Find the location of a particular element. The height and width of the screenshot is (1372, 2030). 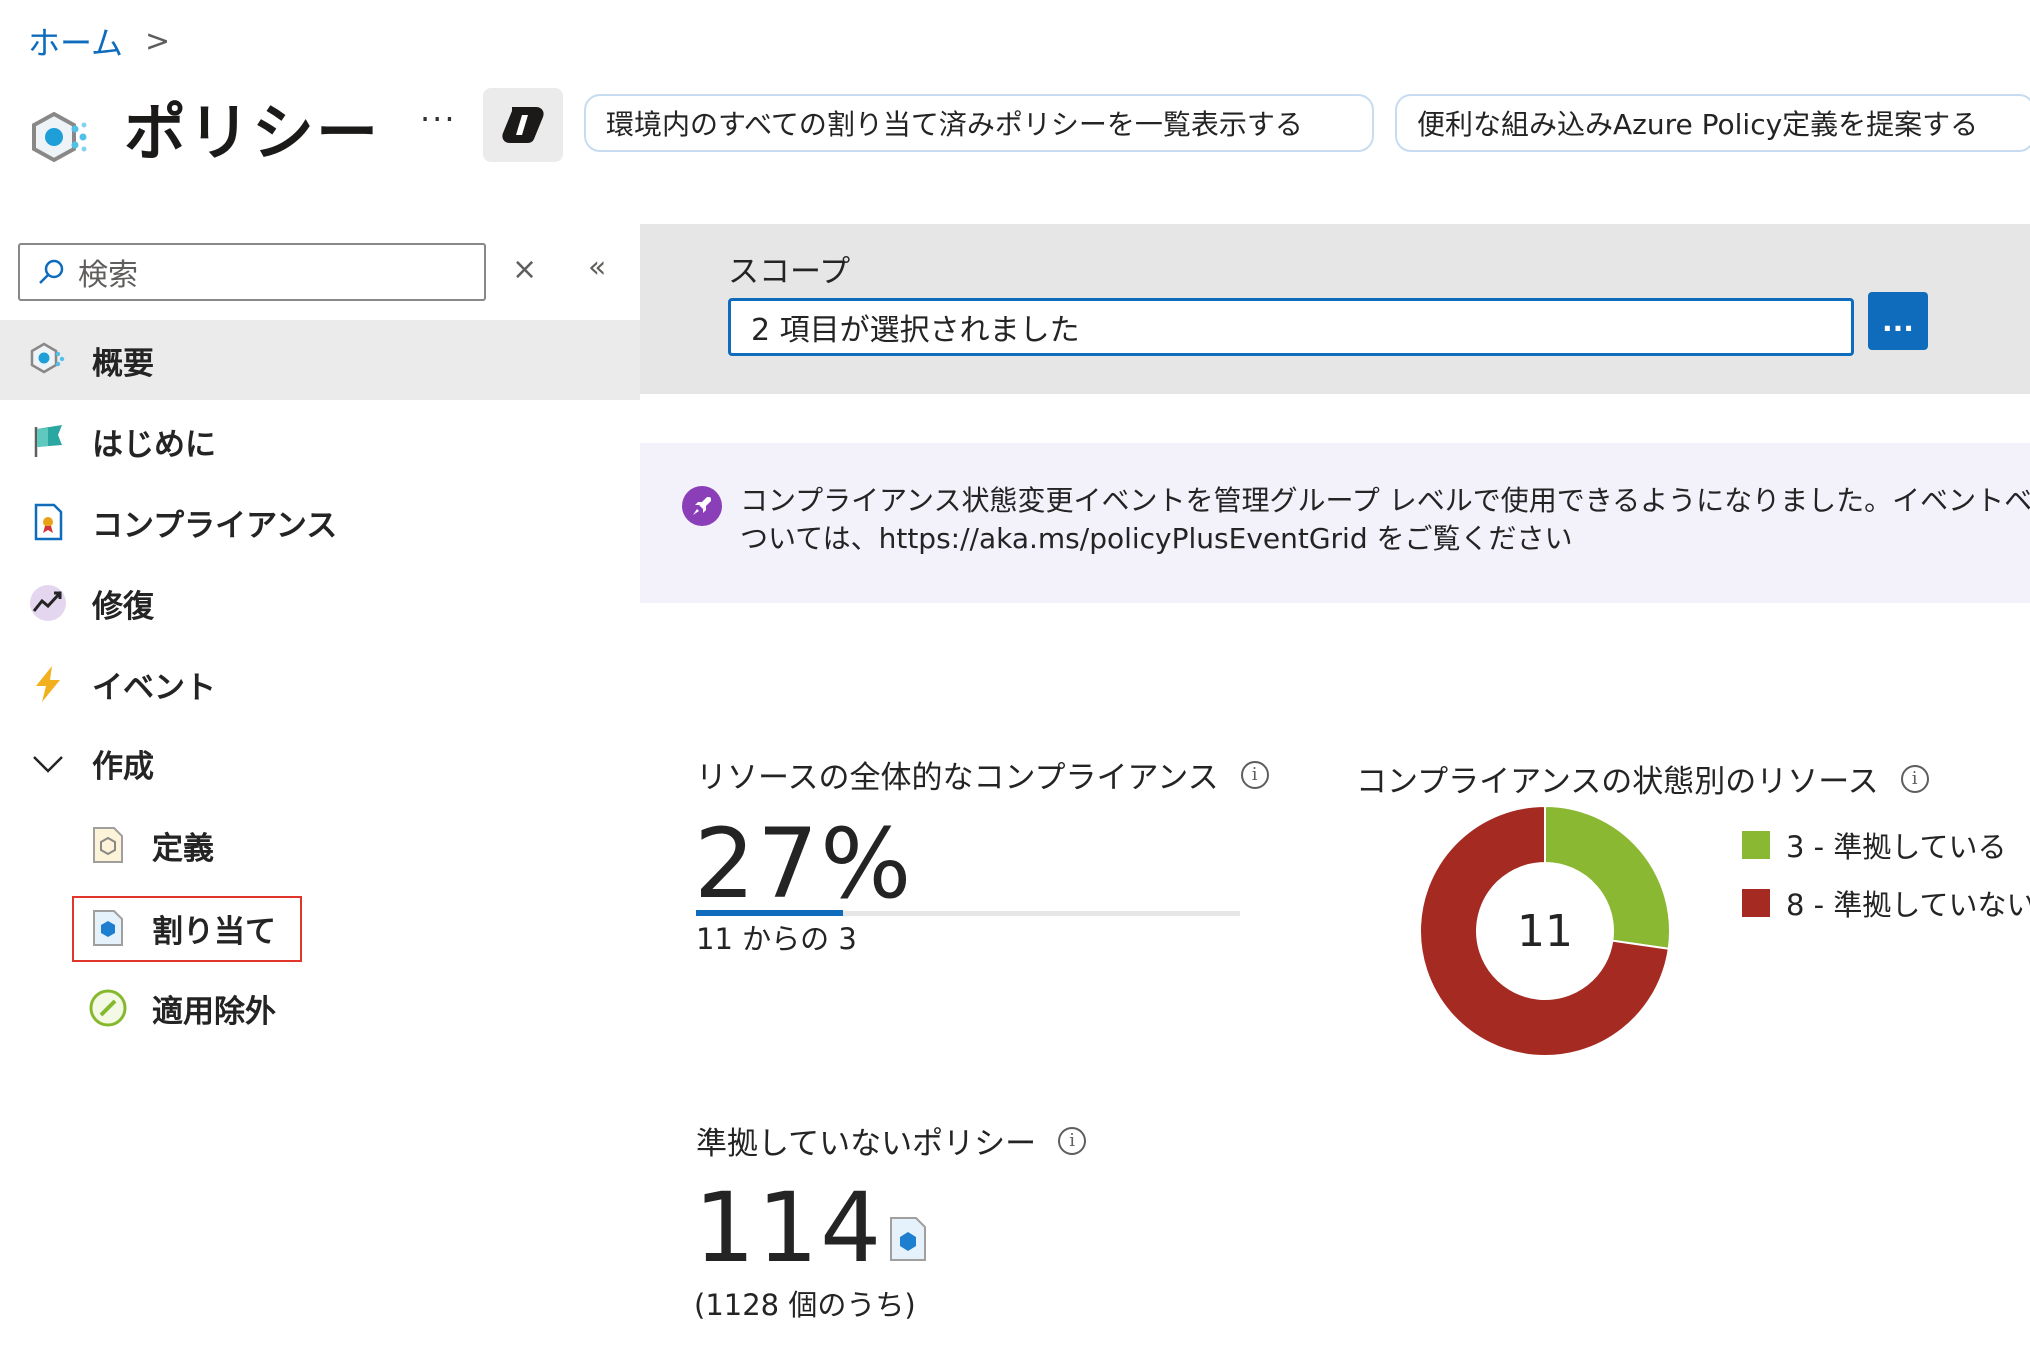

legend-swatch-noncompliant is located at coordinates (1756, 903).